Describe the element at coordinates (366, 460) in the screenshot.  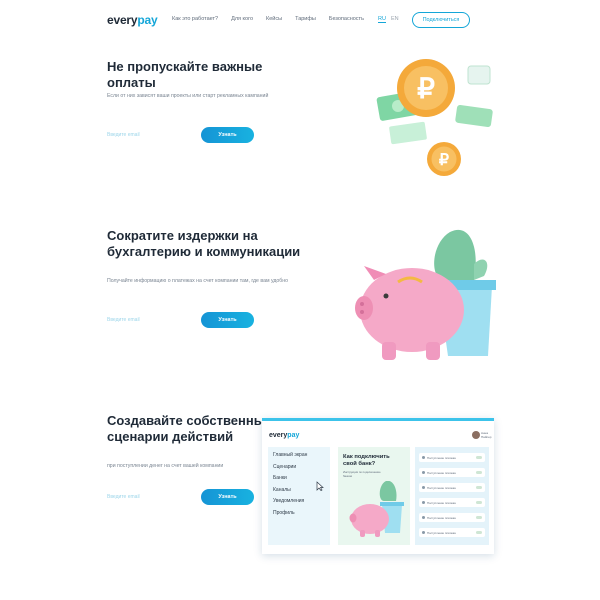
I see `promo-title: Как подключить свой банк?` at that location.